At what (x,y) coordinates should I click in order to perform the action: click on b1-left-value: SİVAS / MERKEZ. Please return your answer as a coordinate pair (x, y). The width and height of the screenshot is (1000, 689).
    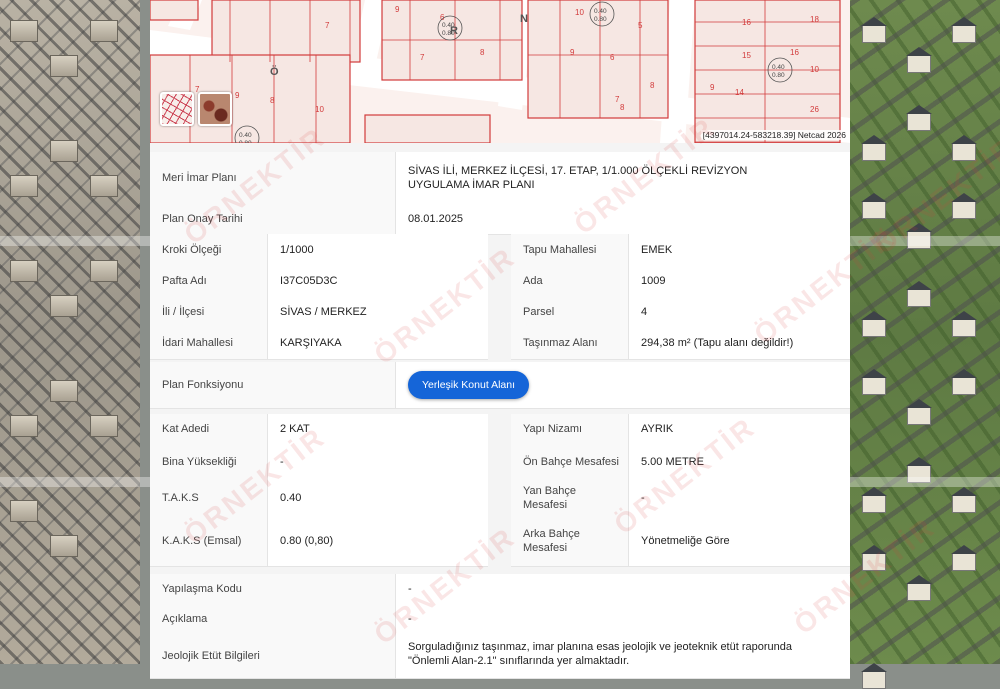
    Looking at the image, I should click on (378, 311).